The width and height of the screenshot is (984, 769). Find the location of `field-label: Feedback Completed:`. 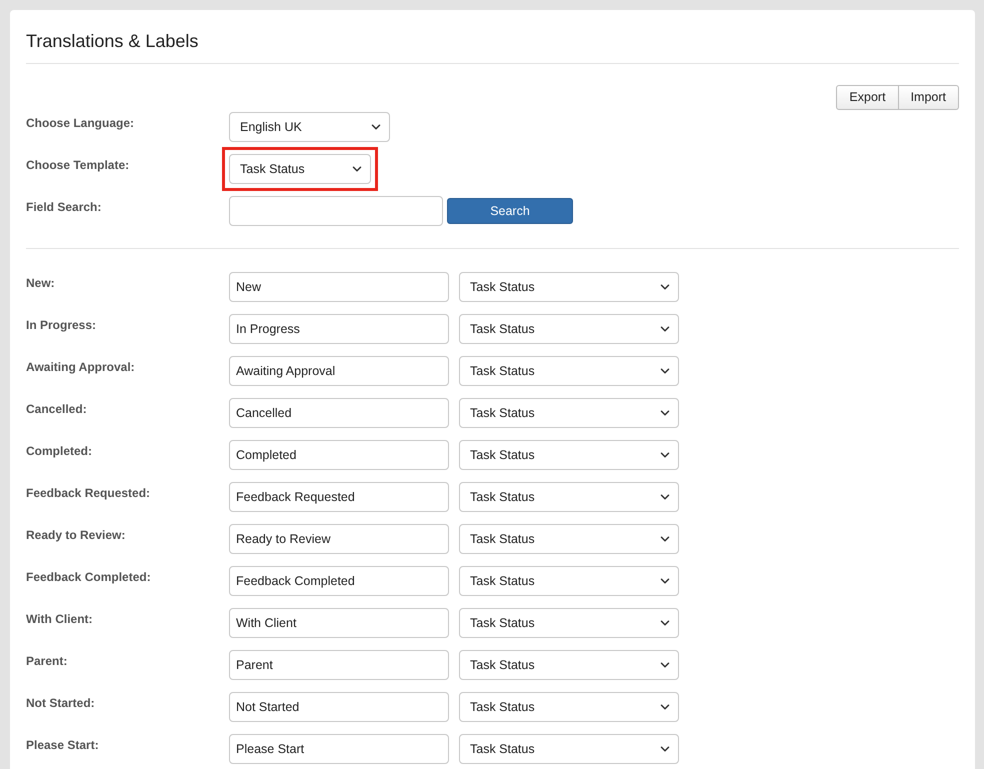

field-label: Feedback Completed: is located at coordinates (89, 577).